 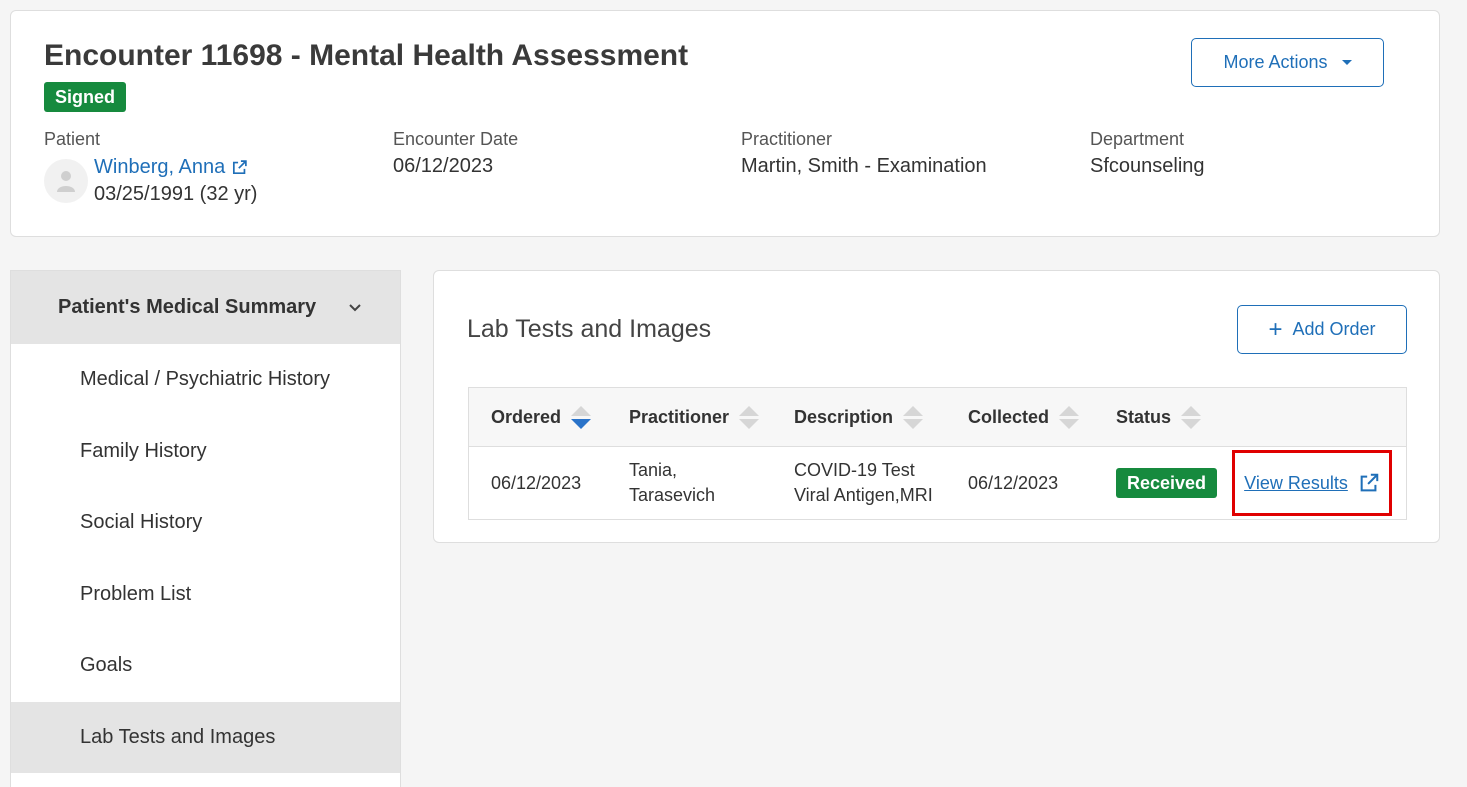 I want to click on sidebar-section-toggle: Patient's Medical Summary, so click(x=205, y=307).